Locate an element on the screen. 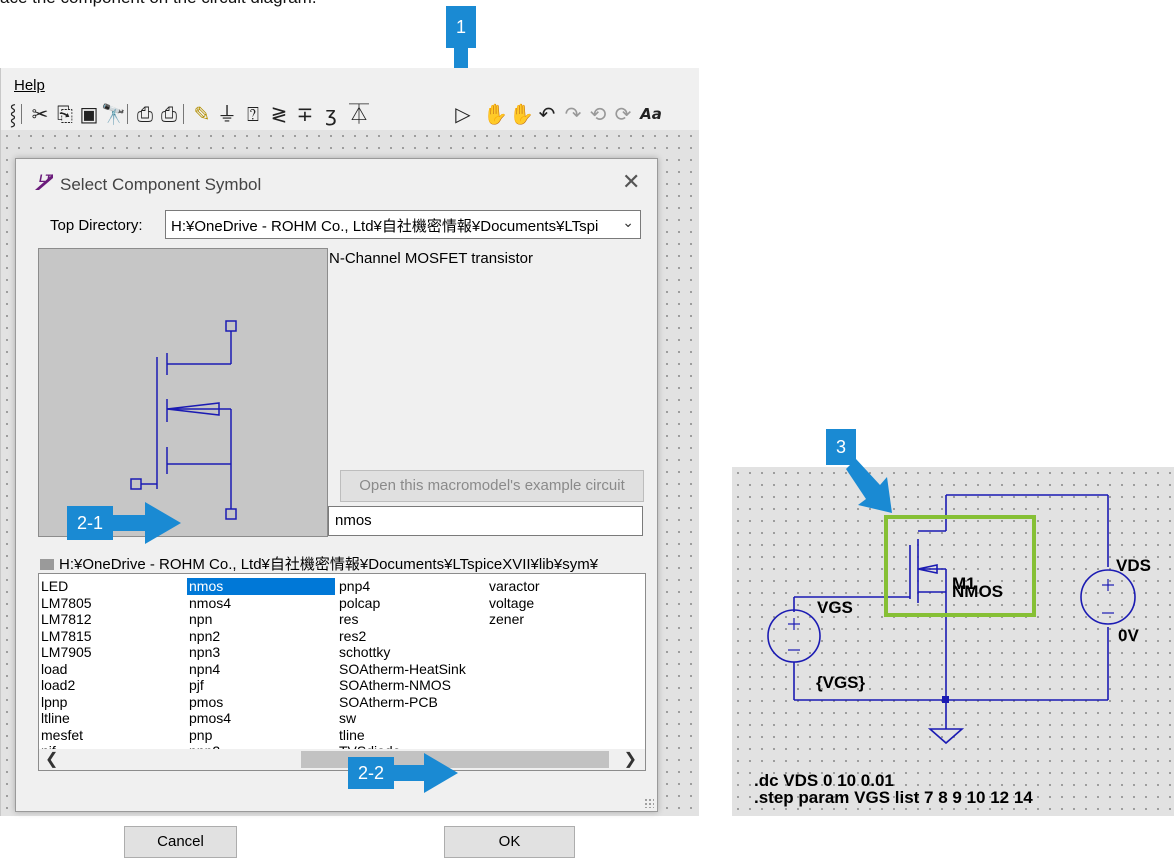  list-item: pmos4 is located at coordinates (261, 718).